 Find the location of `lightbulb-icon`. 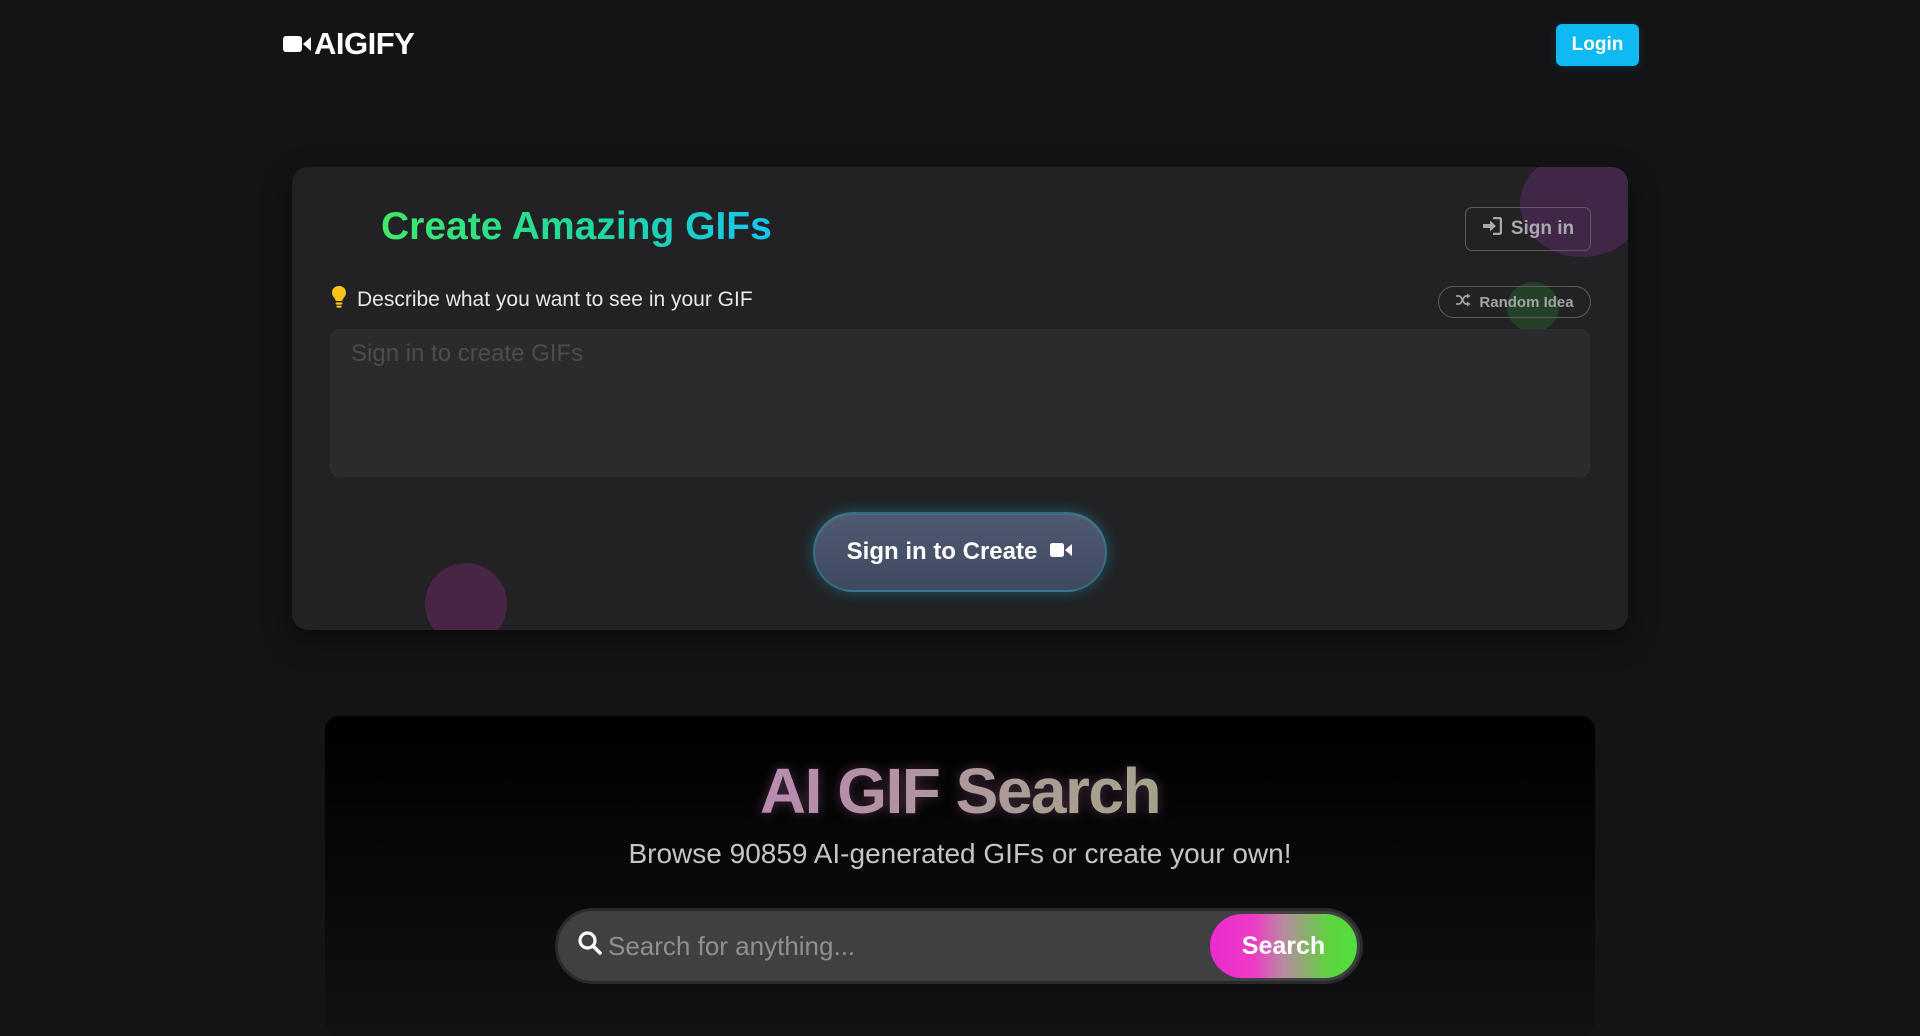

lightbulb-icon is located at coordinates (339, 300).